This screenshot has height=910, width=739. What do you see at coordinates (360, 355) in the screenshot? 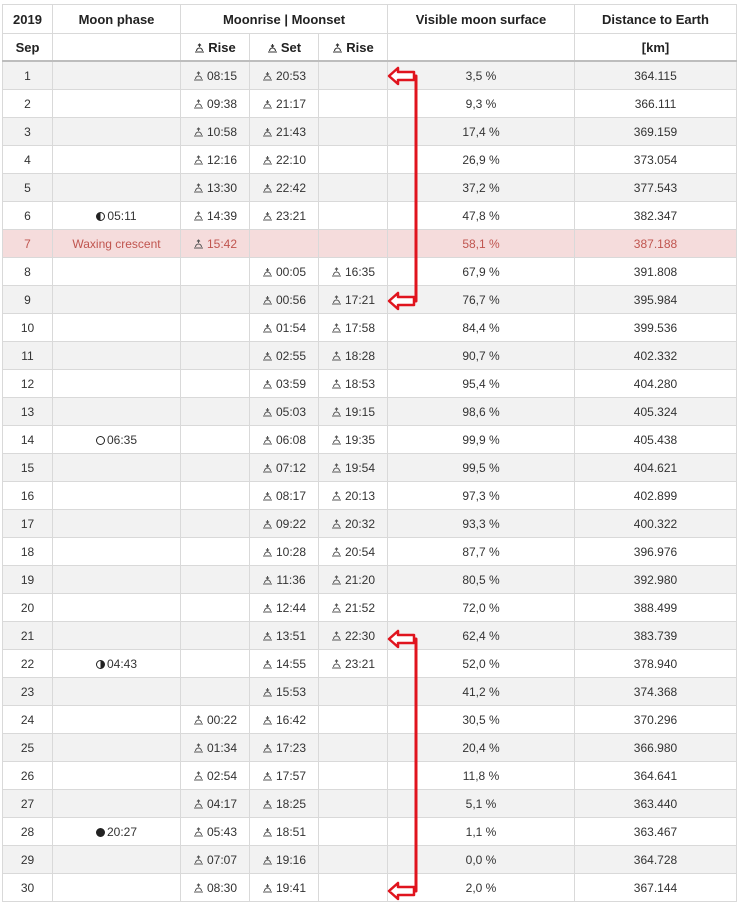
I see `rise2-time: 18:28` at bounding box center [360, 355].